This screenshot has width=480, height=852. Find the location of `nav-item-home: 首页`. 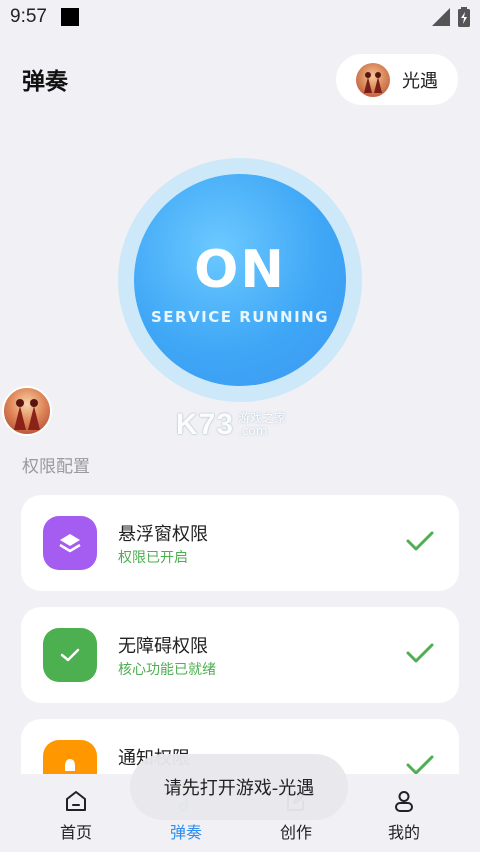

nav-item-home: 首页 is located at coordinates (76, 813).